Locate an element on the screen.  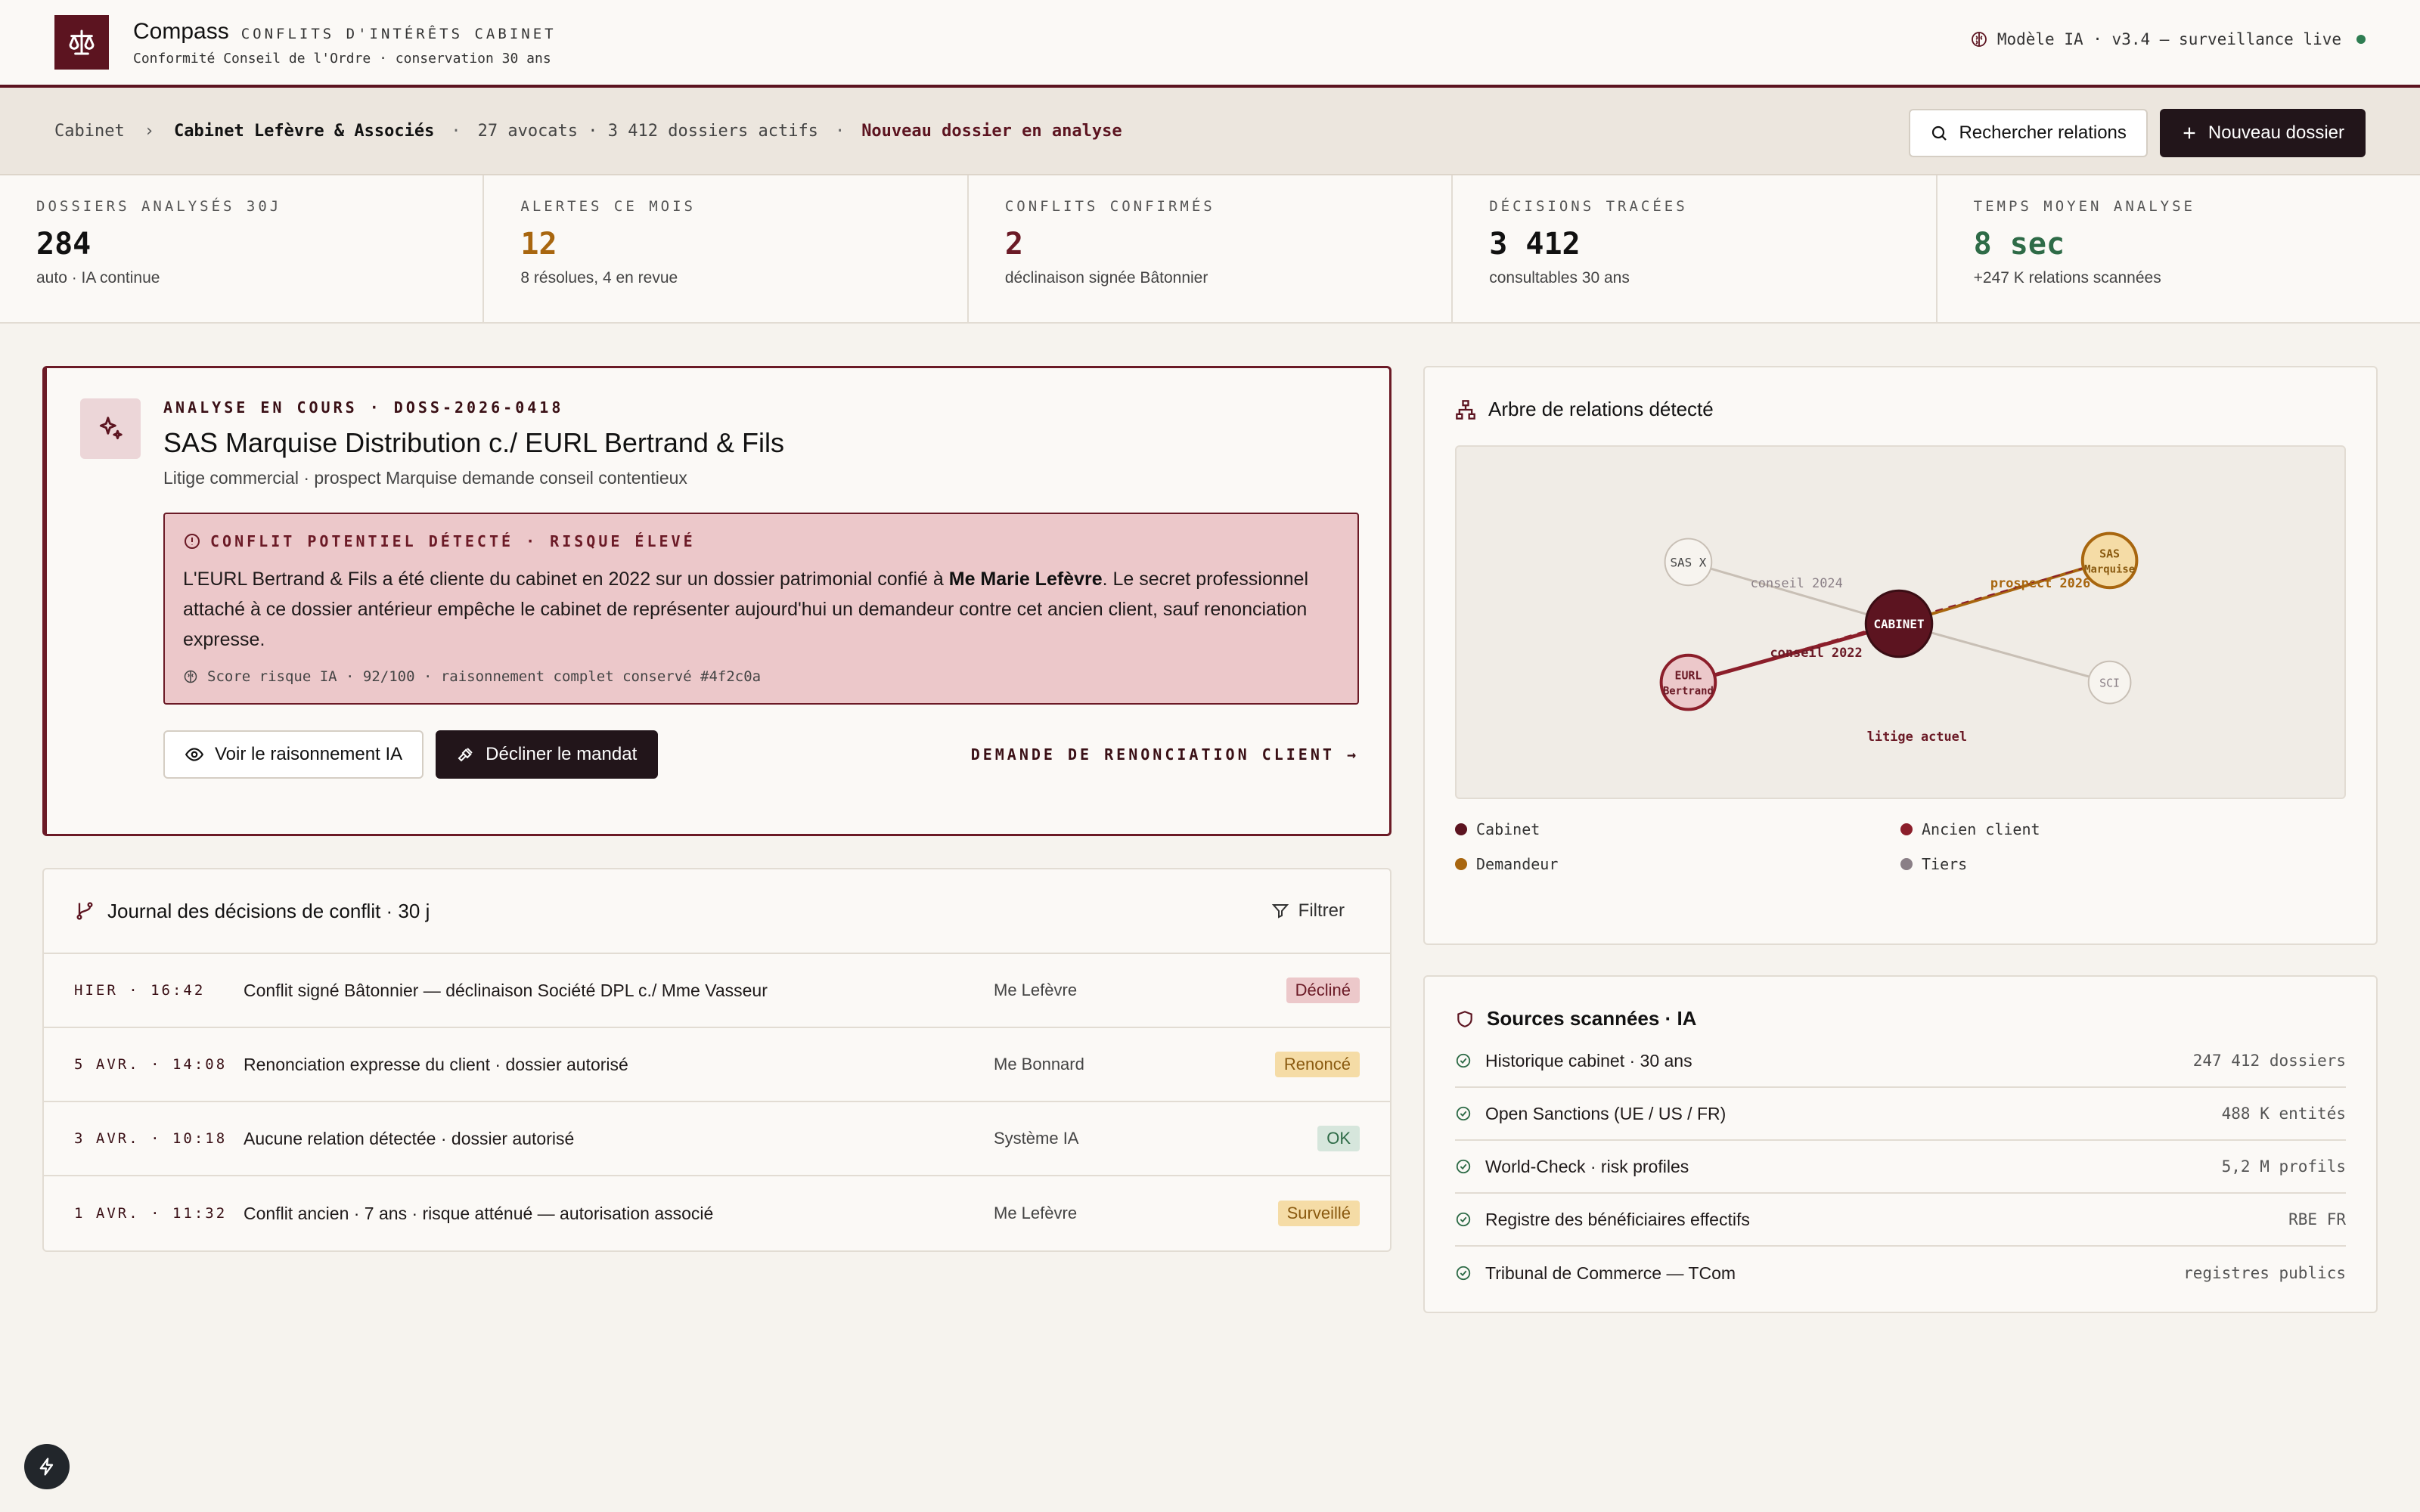
tree-legend: Cabinet Ancien client Demandeur Tiers is located at coordinates (1900, 847).